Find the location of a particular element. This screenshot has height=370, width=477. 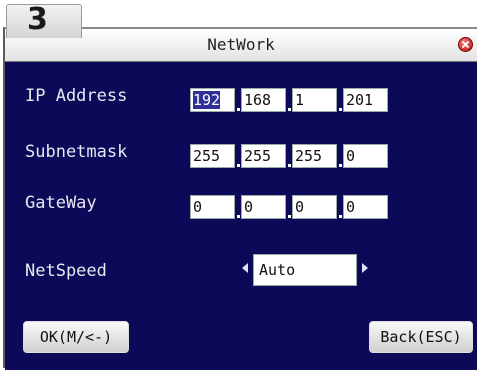

step-badge: 3 is located at coordinates (44, 20).